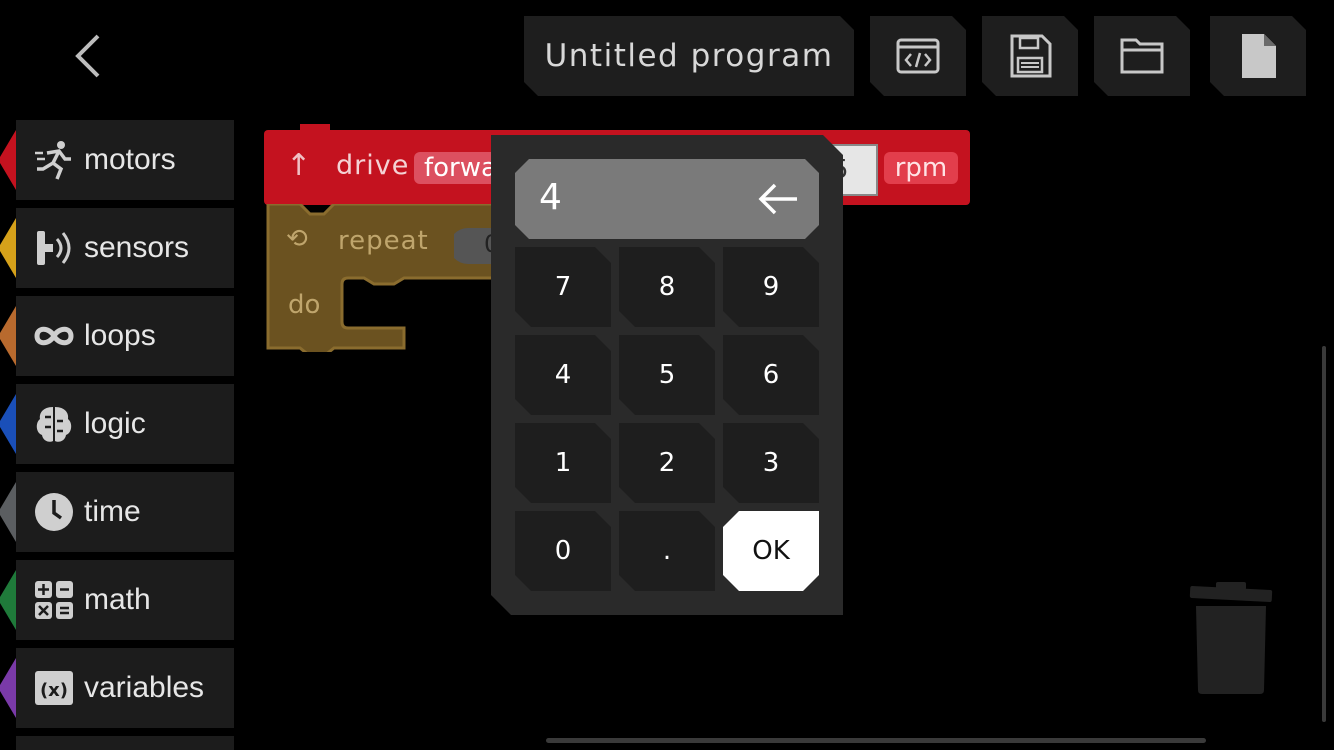  Describe the element at coordinates (563, 463) in the screenshot. I see `key-1: 1` at that location.